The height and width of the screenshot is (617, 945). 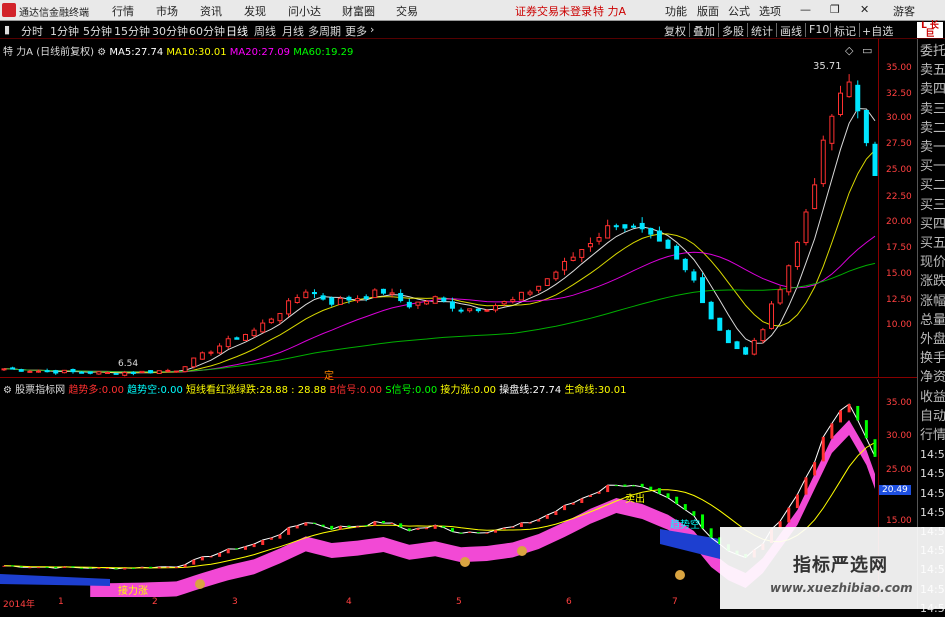 I want to click on right-panel-item: 买三, so click(x=932, y=205).